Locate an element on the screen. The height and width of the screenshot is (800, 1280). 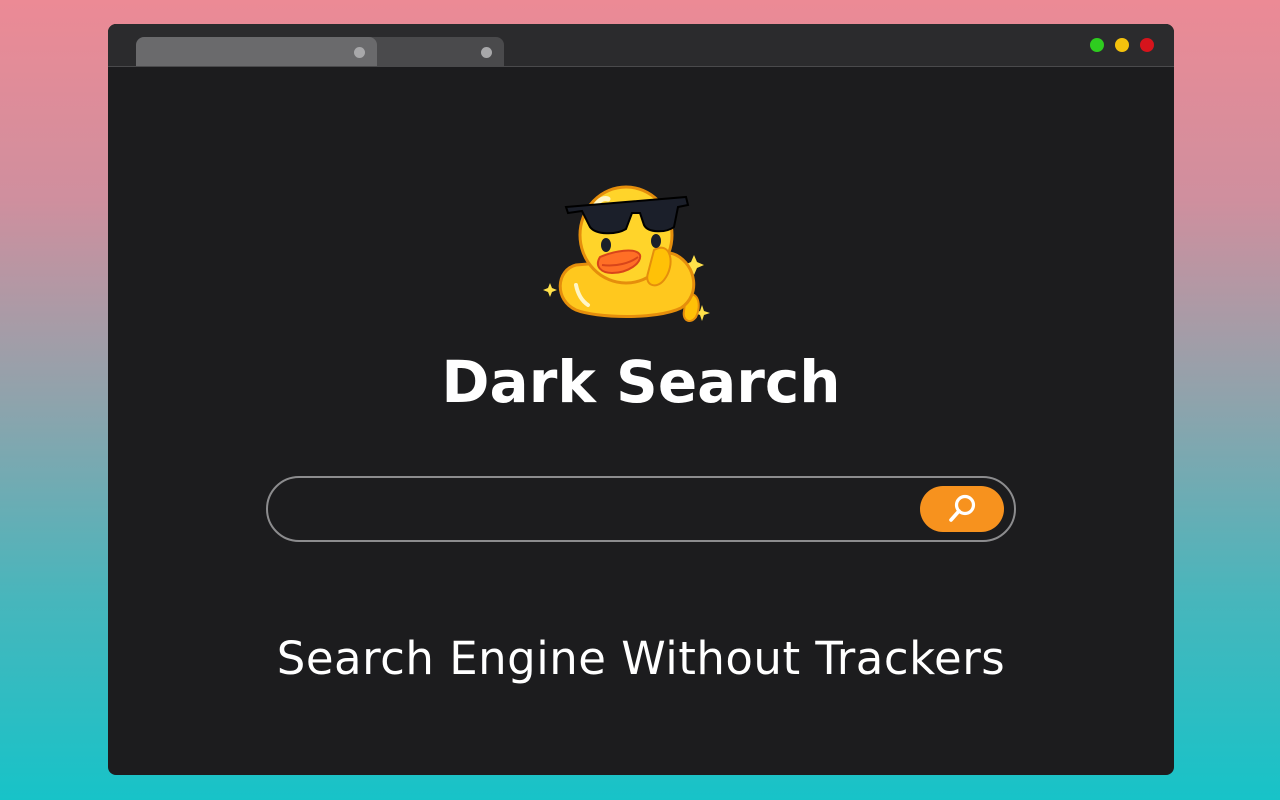
search-button is located at coordinates (962, 509).